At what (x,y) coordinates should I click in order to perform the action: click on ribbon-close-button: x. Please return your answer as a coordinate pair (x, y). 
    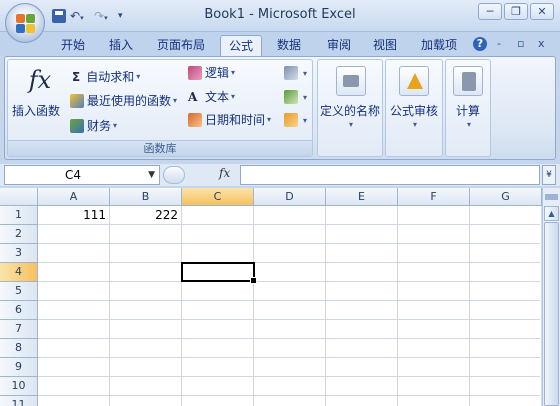
    Looking at the image, I should click on (541, 43).